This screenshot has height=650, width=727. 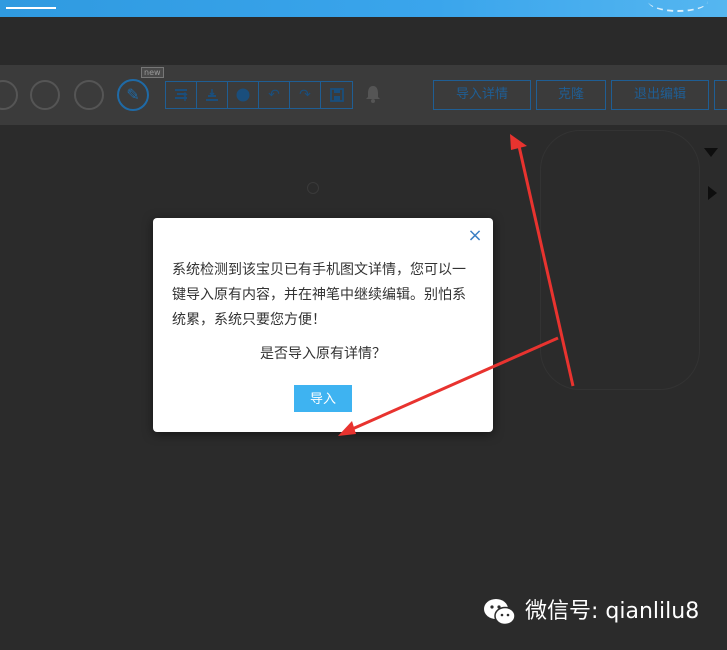 I want to click on compass-icon, so click(x=243, y=95).